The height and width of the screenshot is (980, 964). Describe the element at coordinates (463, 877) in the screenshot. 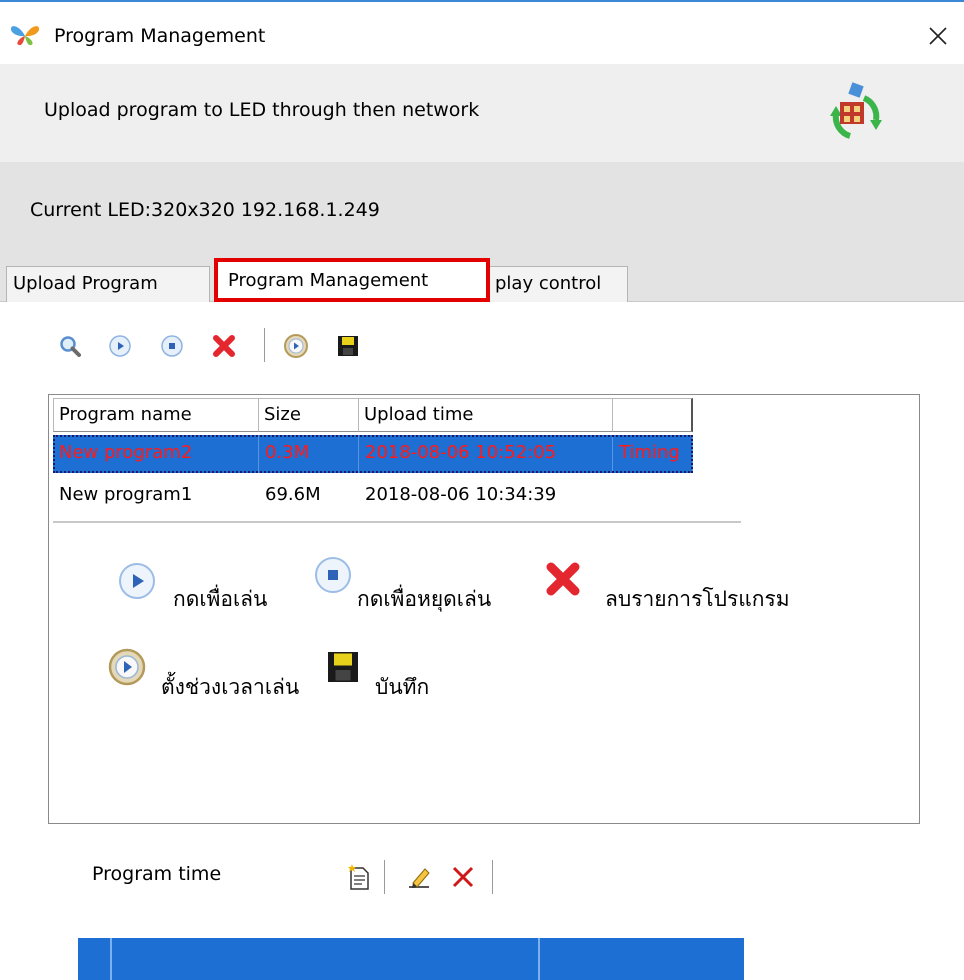

I see `delete-x-icon` at that location.